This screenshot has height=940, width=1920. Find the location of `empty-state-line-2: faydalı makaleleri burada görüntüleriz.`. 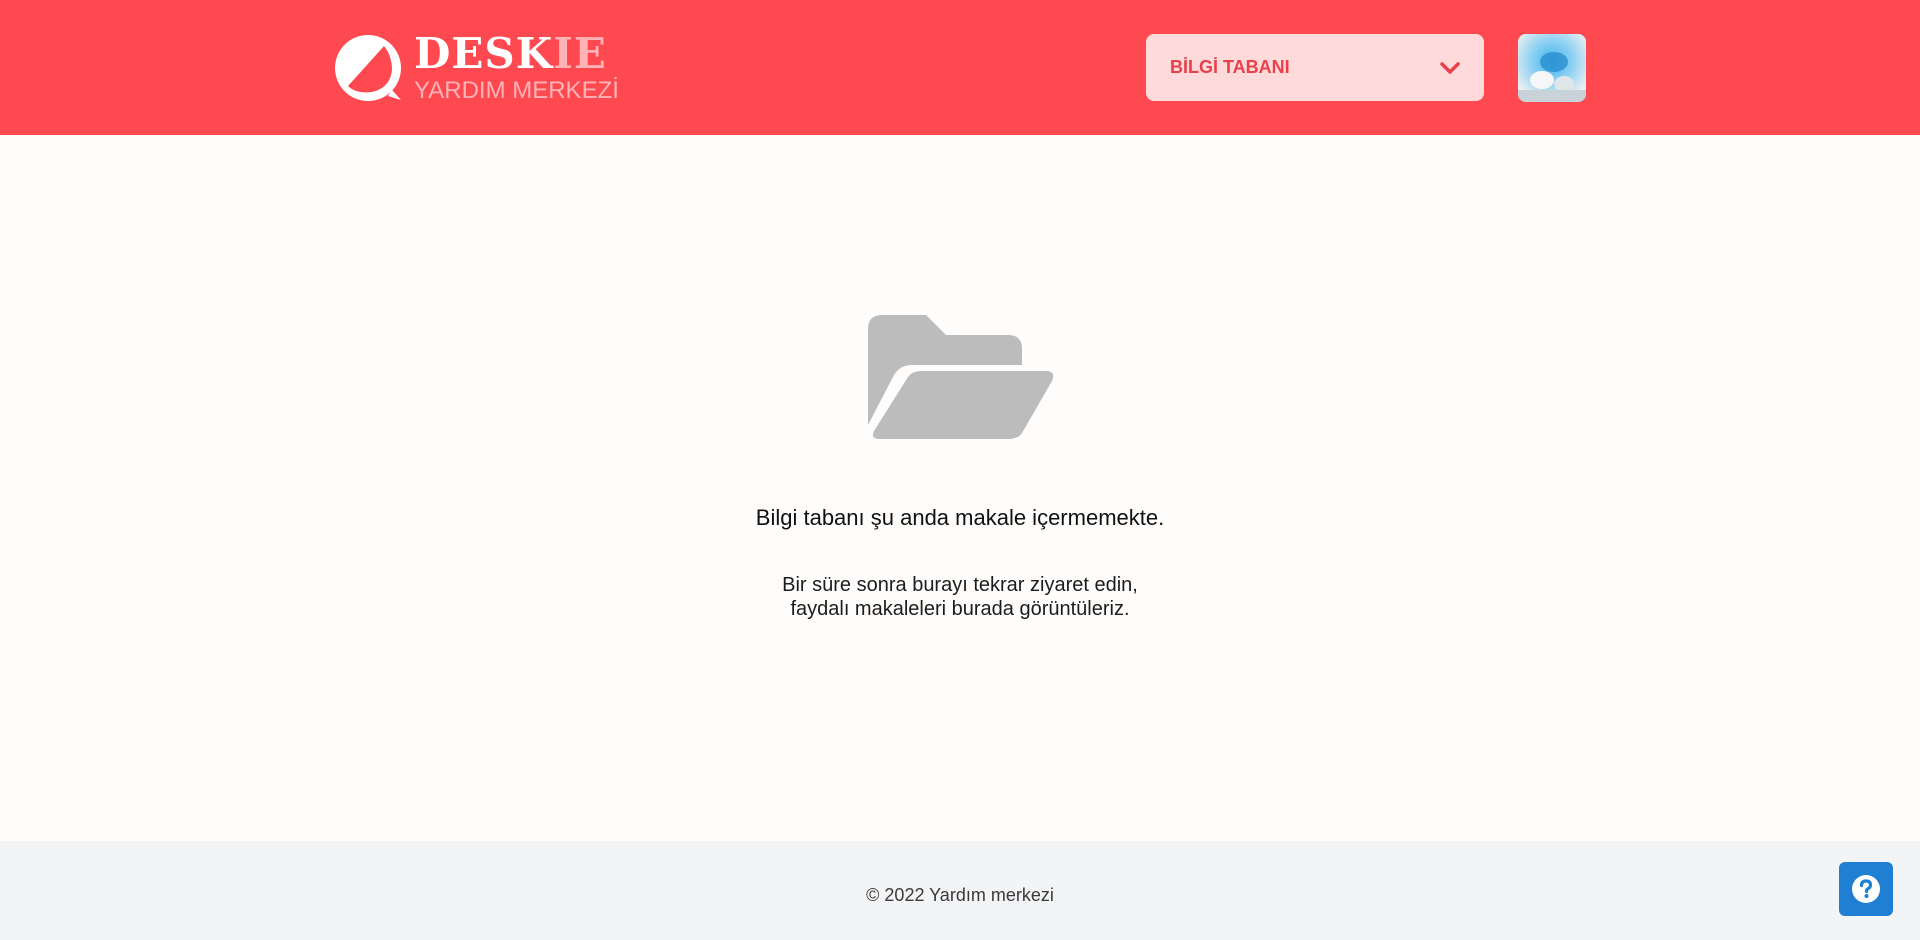

empty-state-line-2: faydalı makaleleri burada görüntüleriz. is located at coordinates (960, 609).